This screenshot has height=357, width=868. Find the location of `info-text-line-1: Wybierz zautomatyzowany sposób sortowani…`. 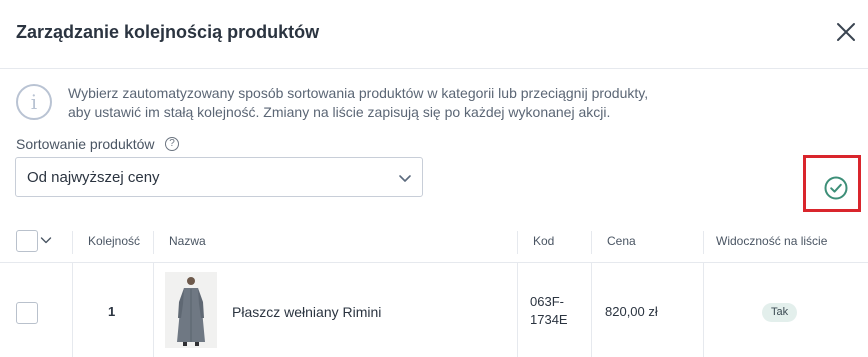

info-text-line-1: Wybierz zautomatyzowany sposób sortowani… is located at coordinates (358, 93).